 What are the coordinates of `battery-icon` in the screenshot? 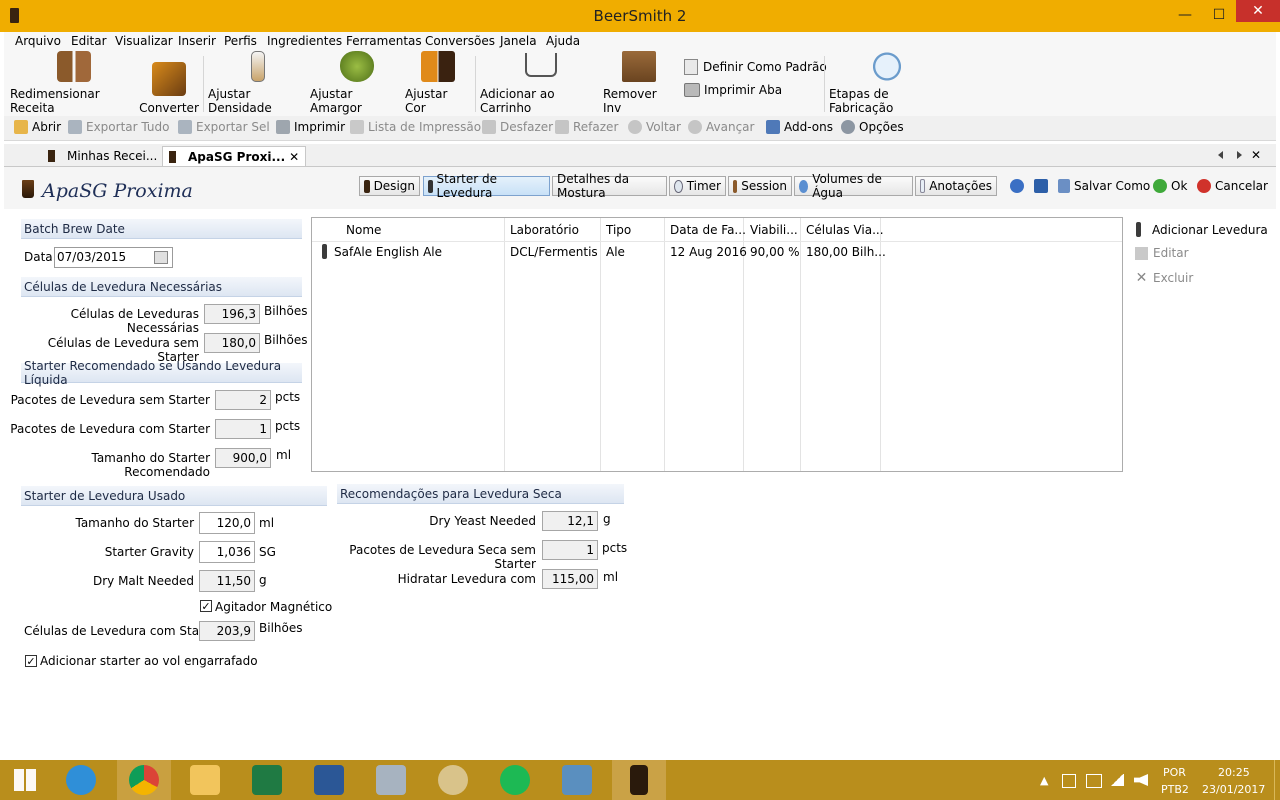 It's located at (1094, 781).